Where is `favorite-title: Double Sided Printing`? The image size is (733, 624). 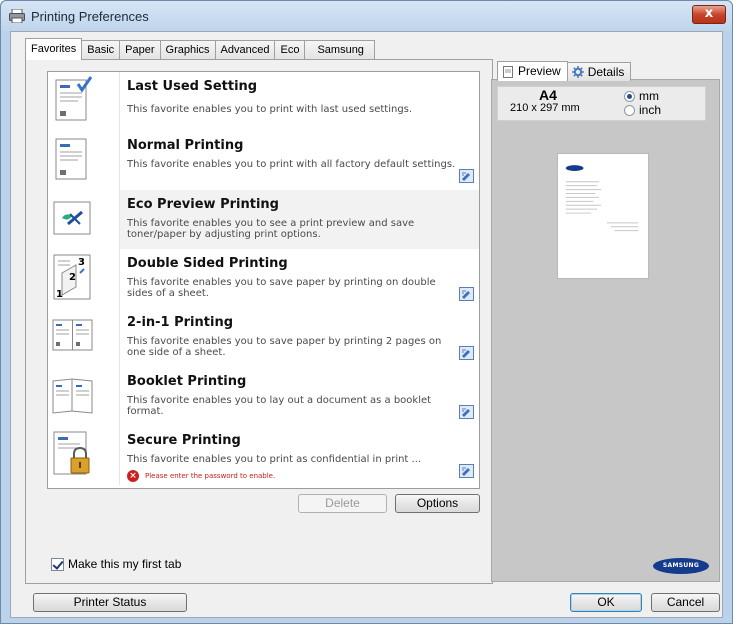 favorite-title: Double Sided Printing is located at coordinates (207, 263).